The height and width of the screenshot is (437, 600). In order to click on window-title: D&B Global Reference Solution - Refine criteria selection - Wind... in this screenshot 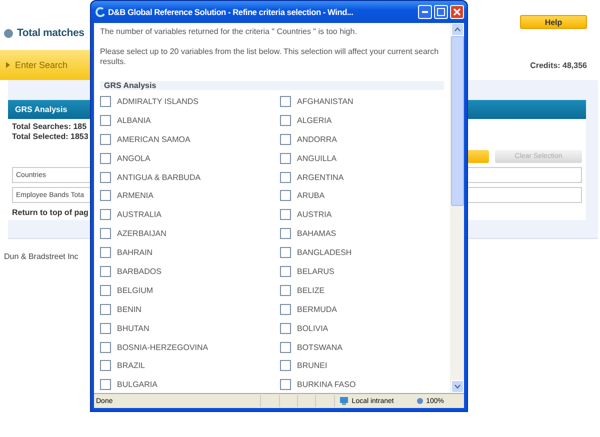, I will do `click(231, 12)`.